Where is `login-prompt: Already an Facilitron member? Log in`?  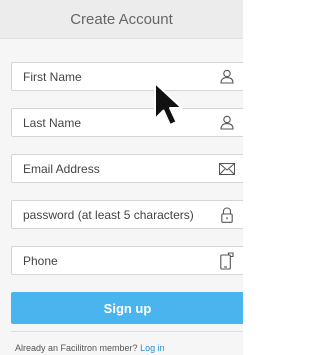
login-prompt: Already an Facilitron member? Log in is located at coordinates (90, 348).